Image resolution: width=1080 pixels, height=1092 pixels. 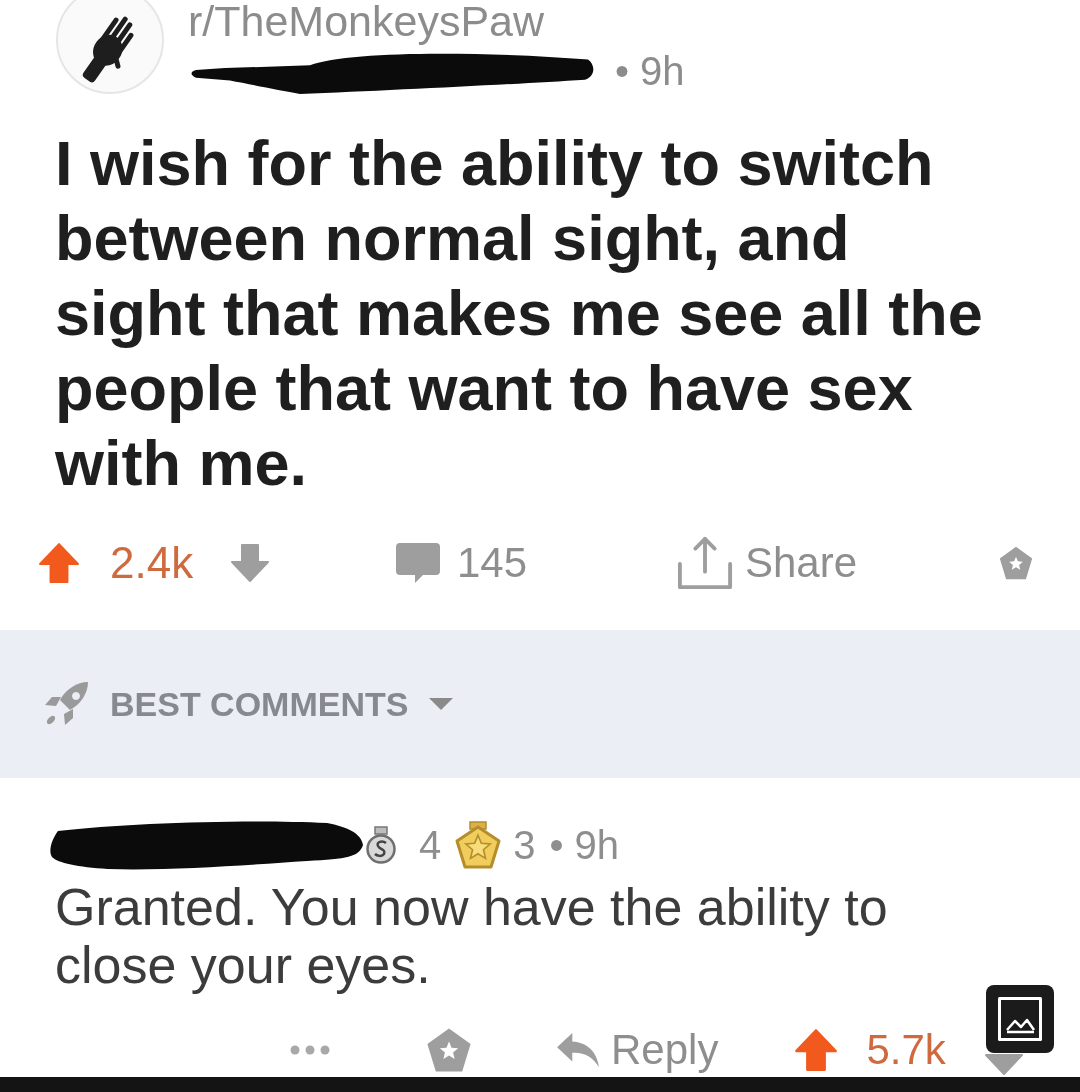 What do you see at coordinates (381, 845) in the screenshot?
I see `coin-award-icon` at bounding box center [381, 845].